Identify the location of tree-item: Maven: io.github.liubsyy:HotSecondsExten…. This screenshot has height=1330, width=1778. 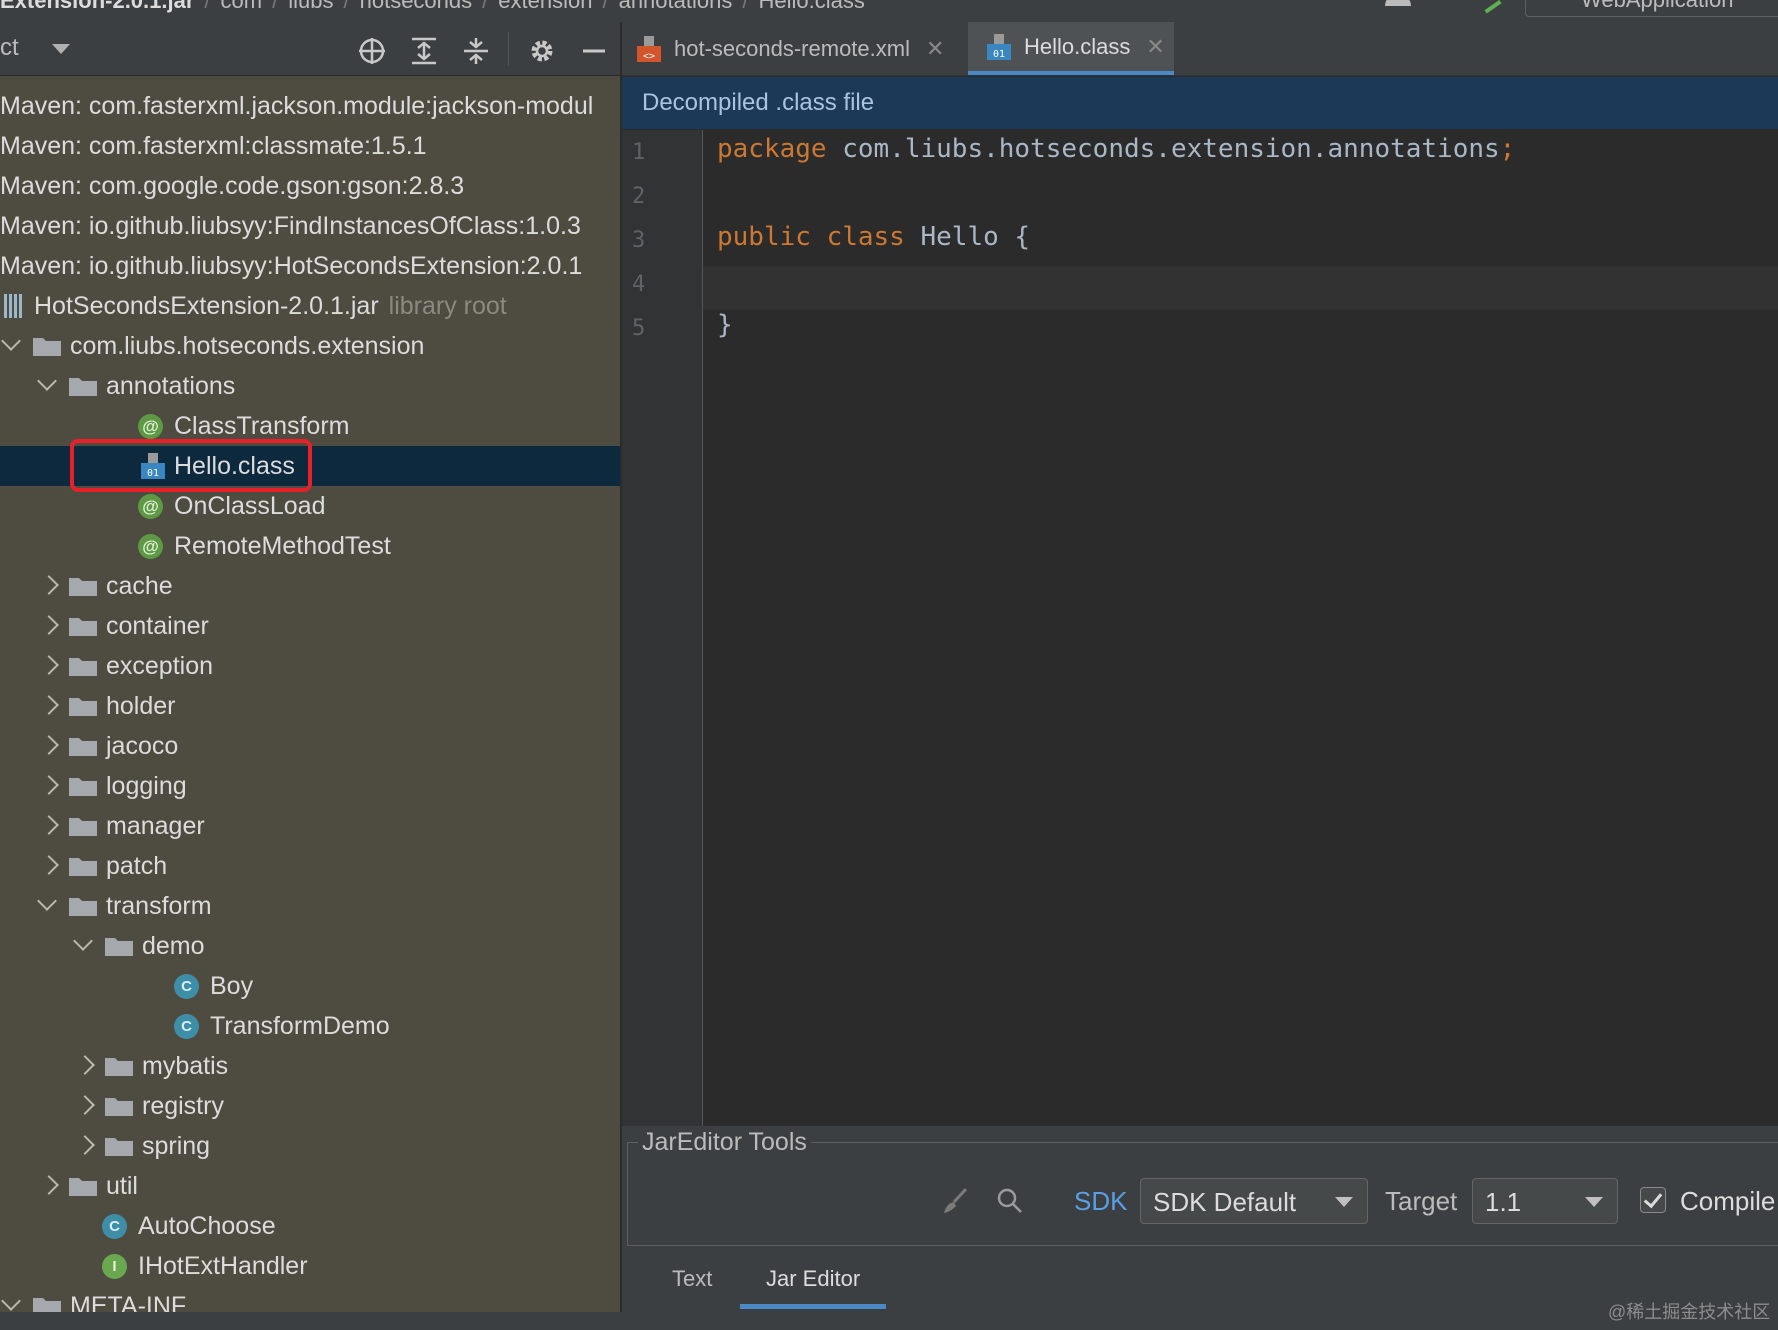
(310, 266).